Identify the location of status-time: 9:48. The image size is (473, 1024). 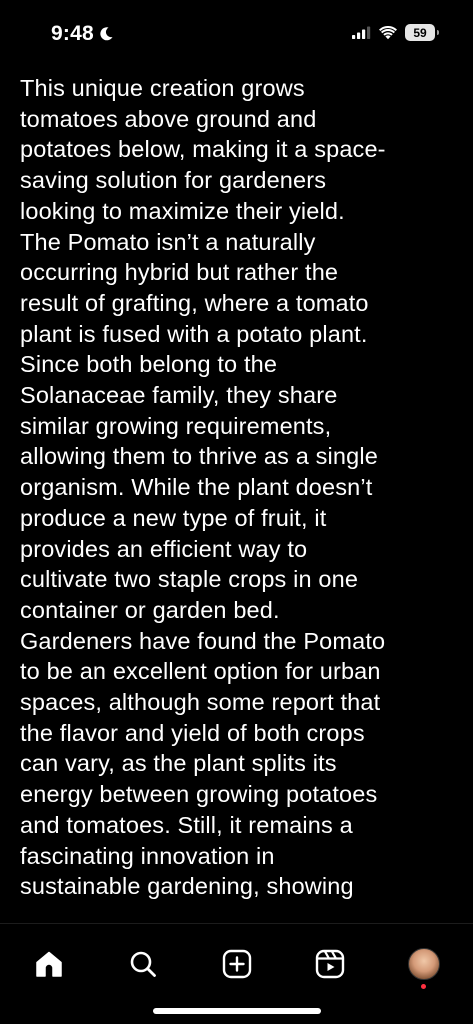
(82, 34).